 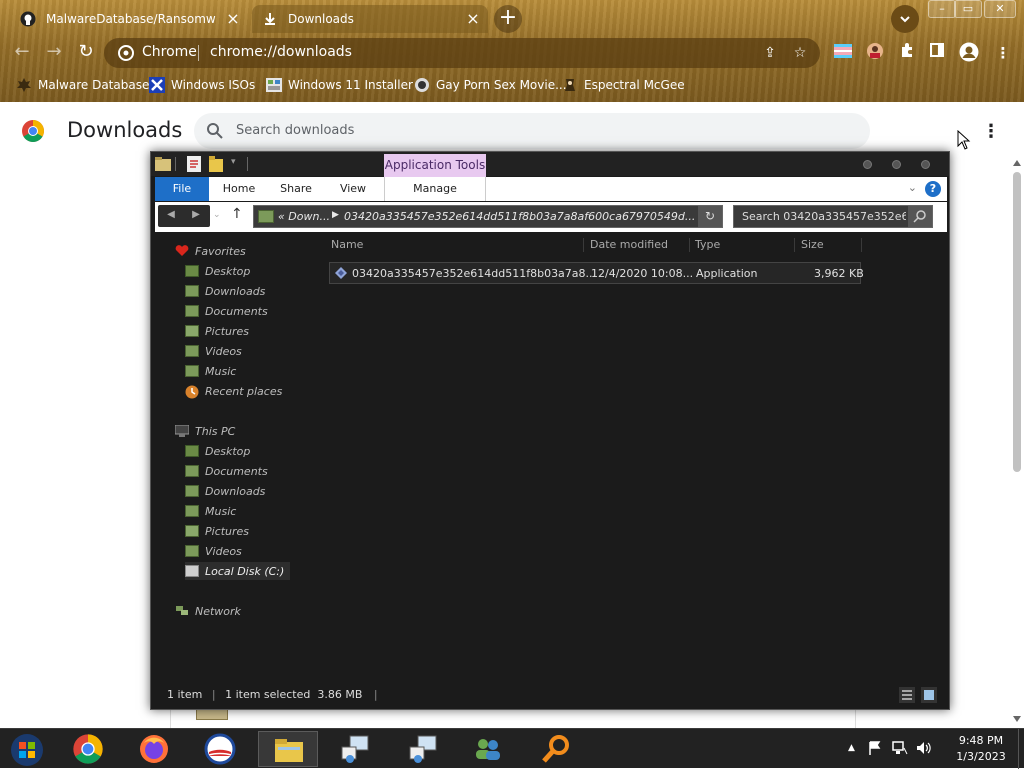 What do you see at coordinates (1017, 719) in the screenshot?
I see `scroll-down-arrow` at bounding box center [1017, 719].